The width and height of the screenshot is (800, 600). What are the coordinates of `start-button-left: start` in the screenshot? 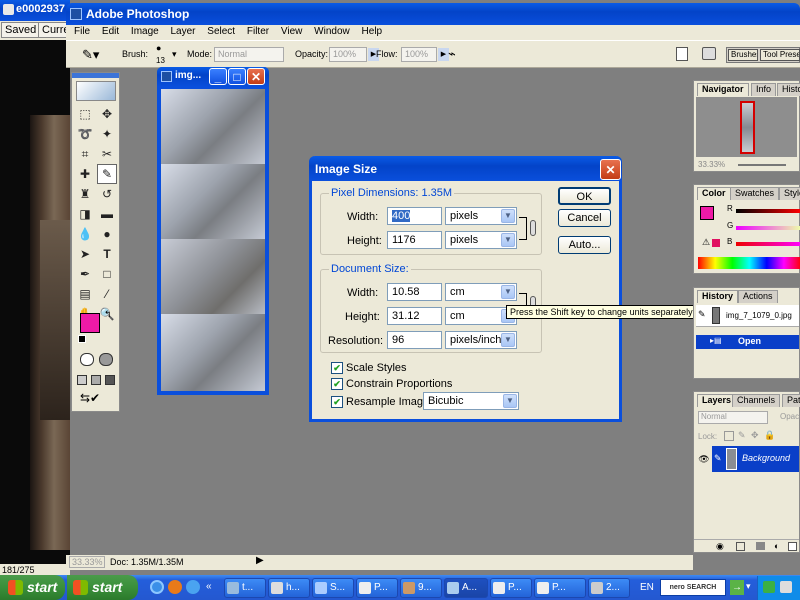 It's located at (32, 587).